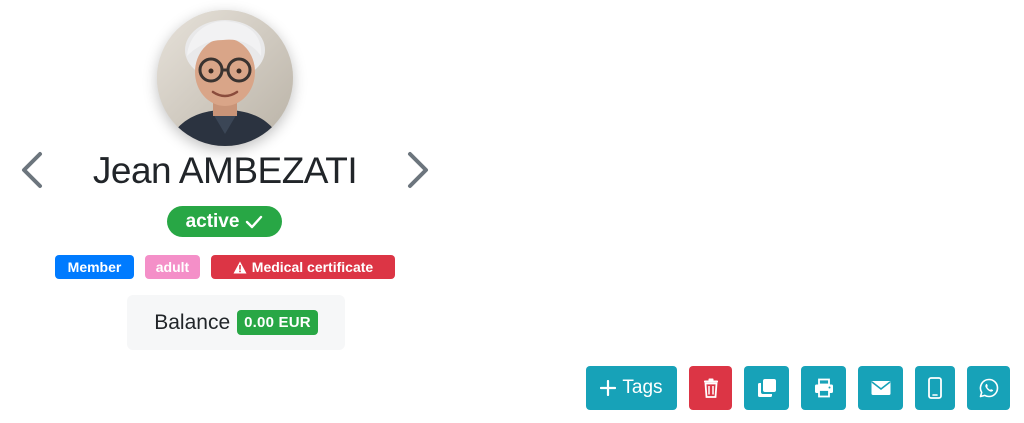  Describe the element at coordinates (642, 387) in the screenshot. I see `add-tags-label: Tags` at that location.